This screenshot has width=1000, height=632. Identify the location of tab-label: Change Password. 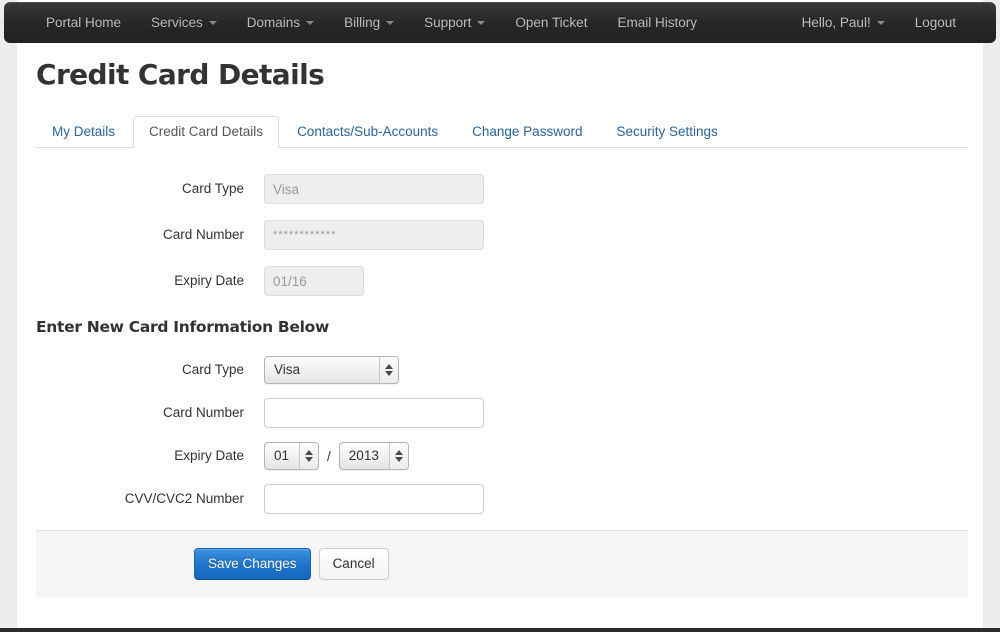
(527, 131).